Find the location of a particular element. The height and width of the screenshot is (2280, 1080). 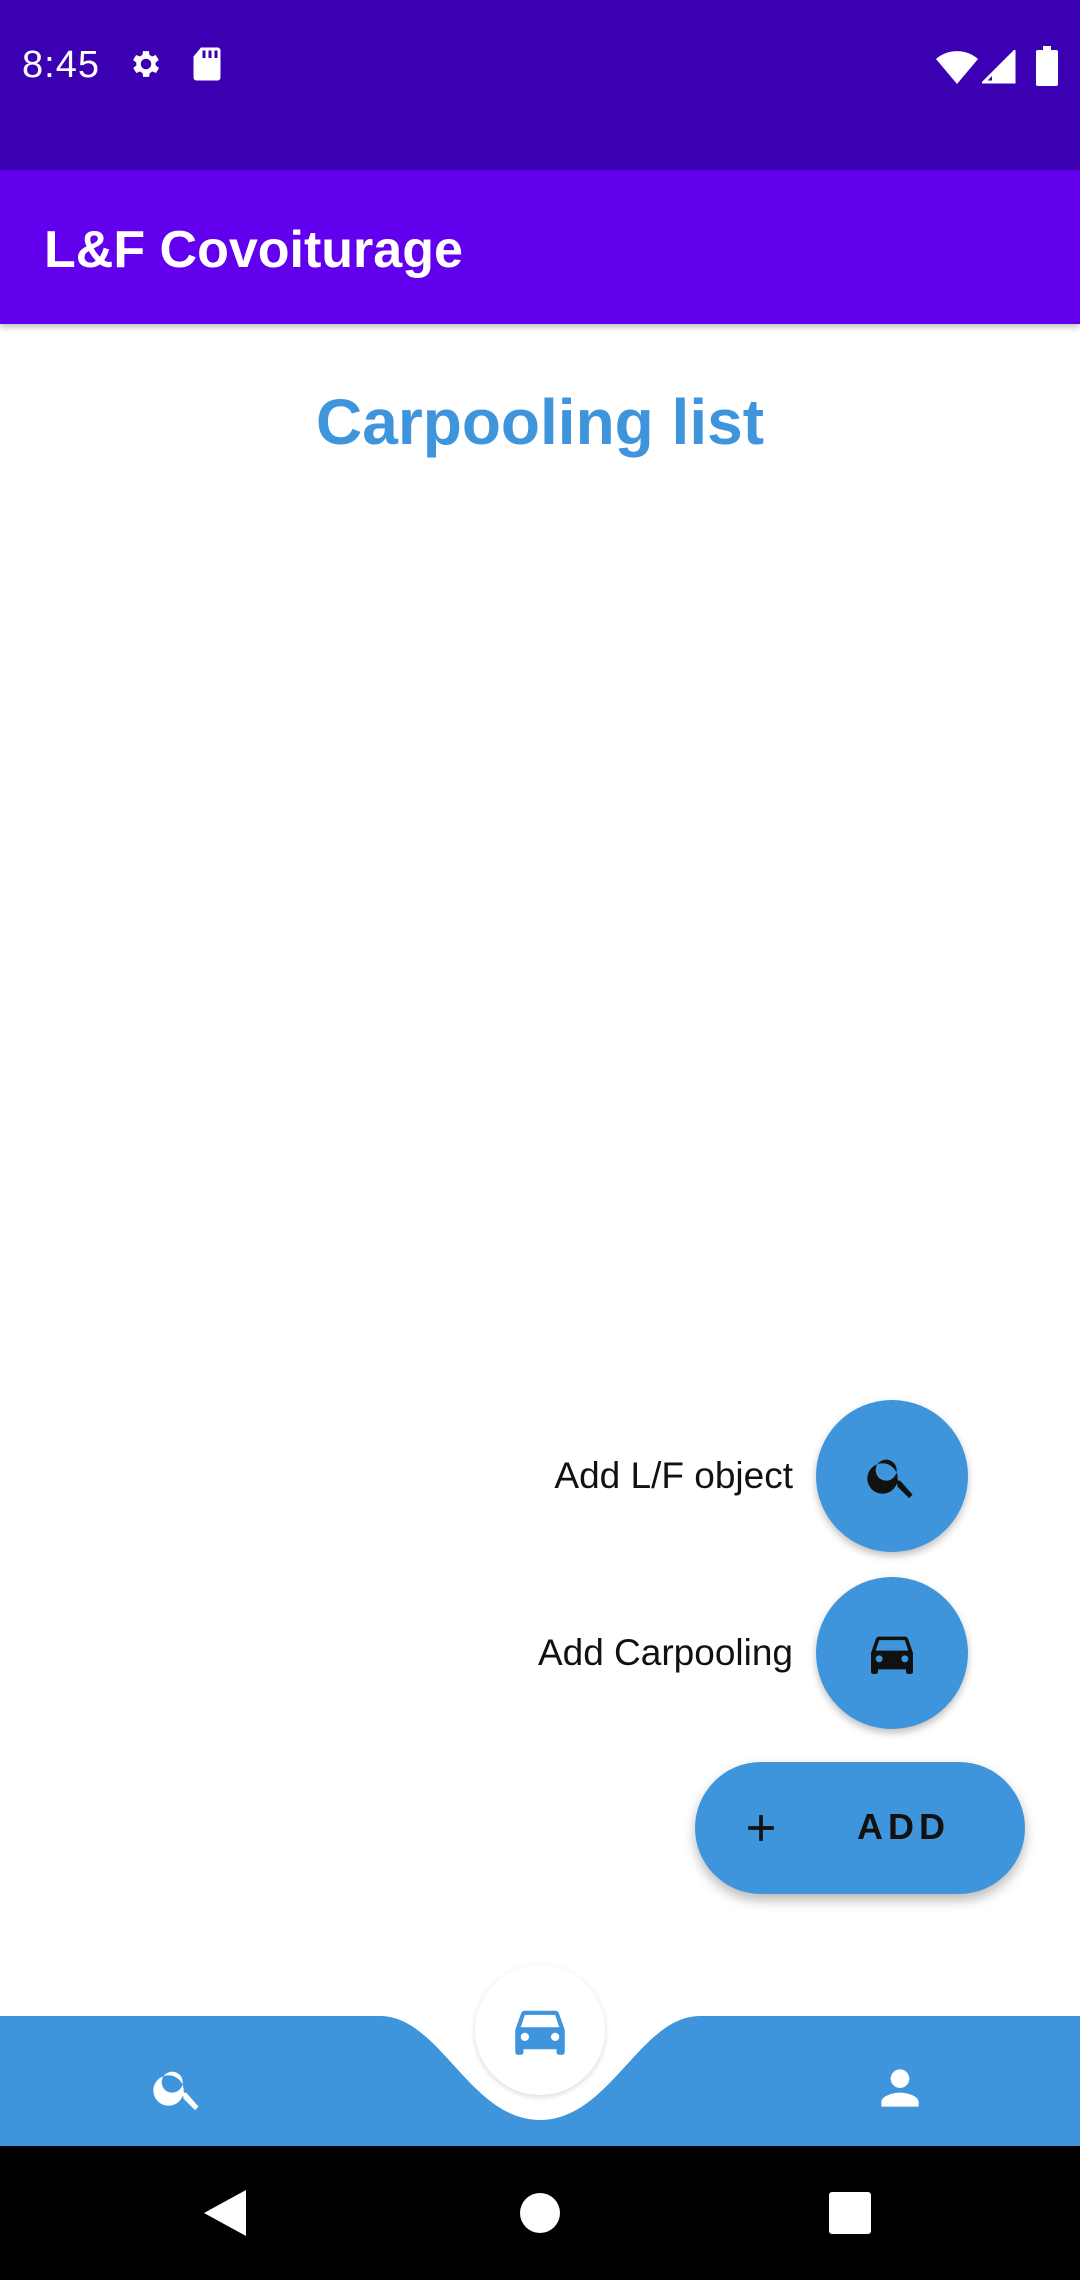

sd-card-icon is located at coordinates (207, 64).